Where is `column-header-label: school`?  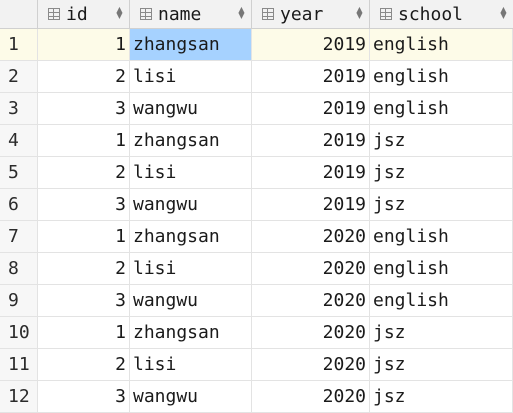 column-header-label: school is located at coordinates (431, 14).